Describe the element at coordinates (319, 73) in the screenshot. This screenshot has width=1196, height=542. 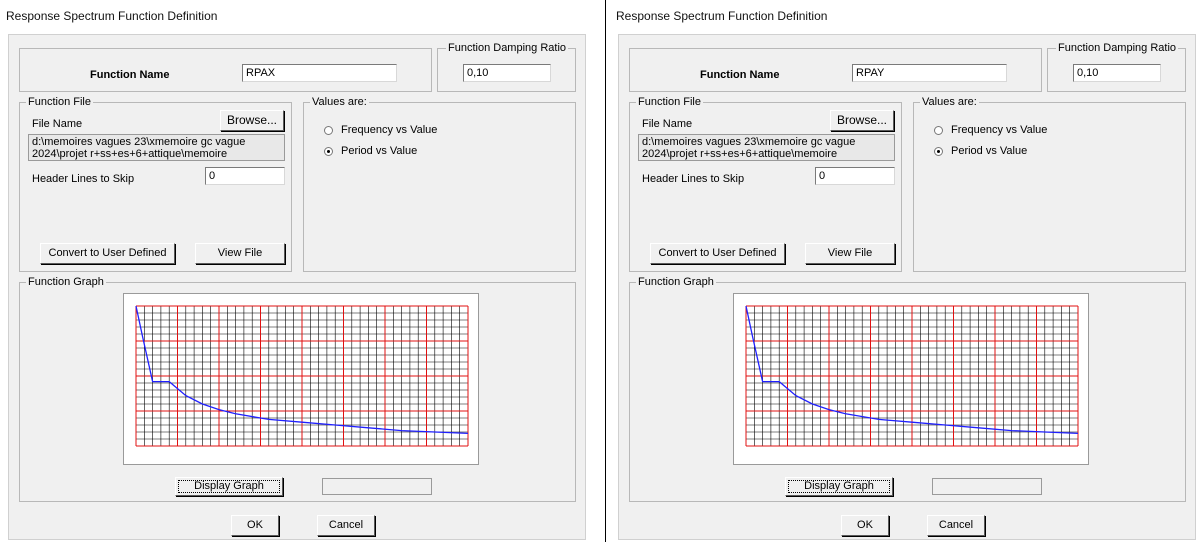
I see `function-name-input: RPAX` at that location.